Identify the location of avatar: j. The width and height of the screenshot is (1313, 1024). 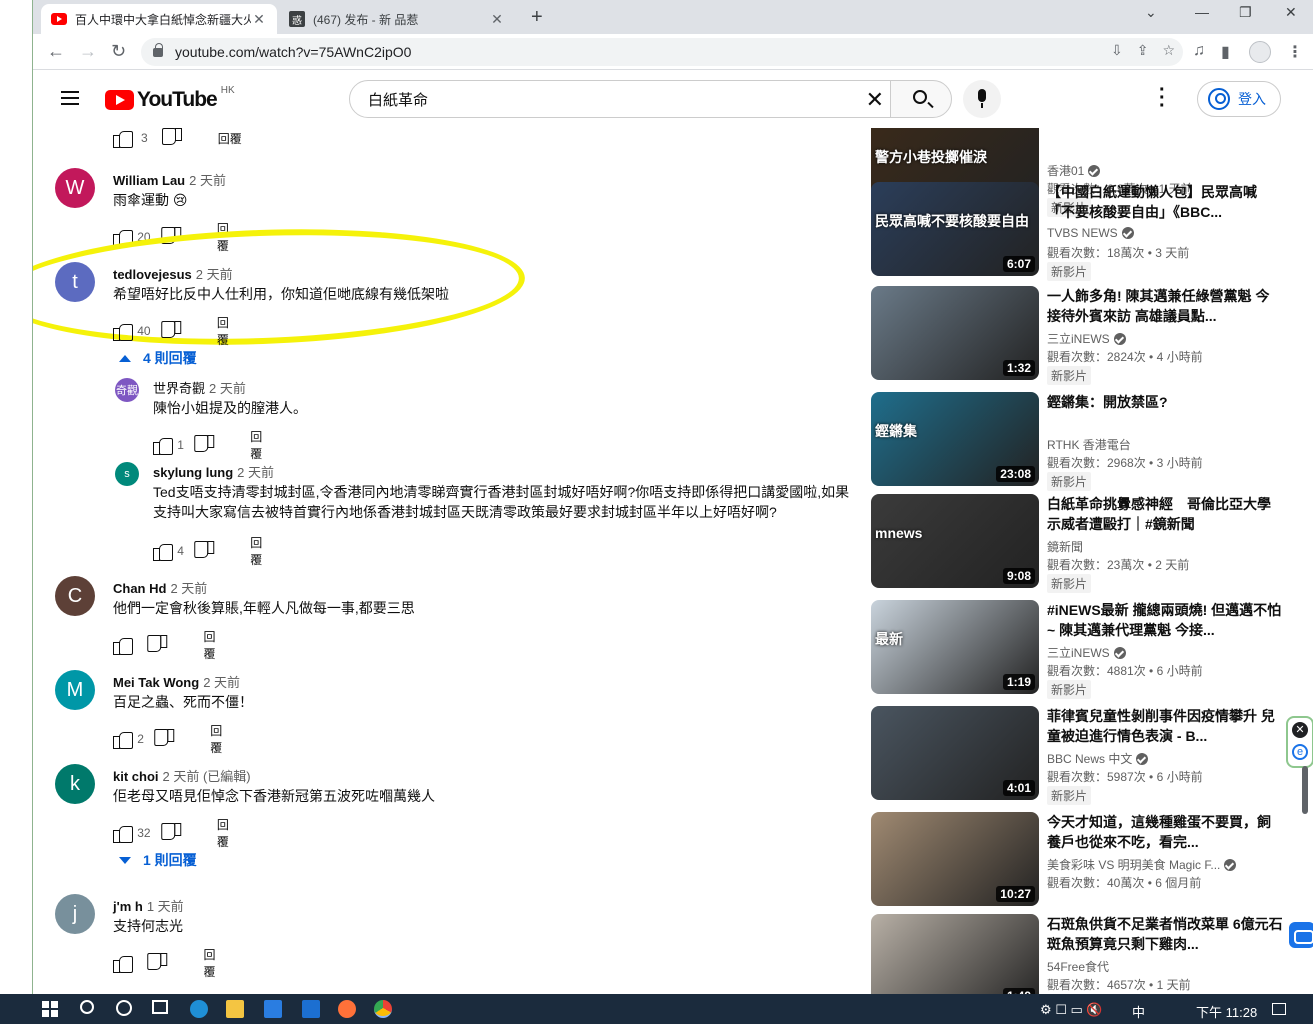
(75, 914).